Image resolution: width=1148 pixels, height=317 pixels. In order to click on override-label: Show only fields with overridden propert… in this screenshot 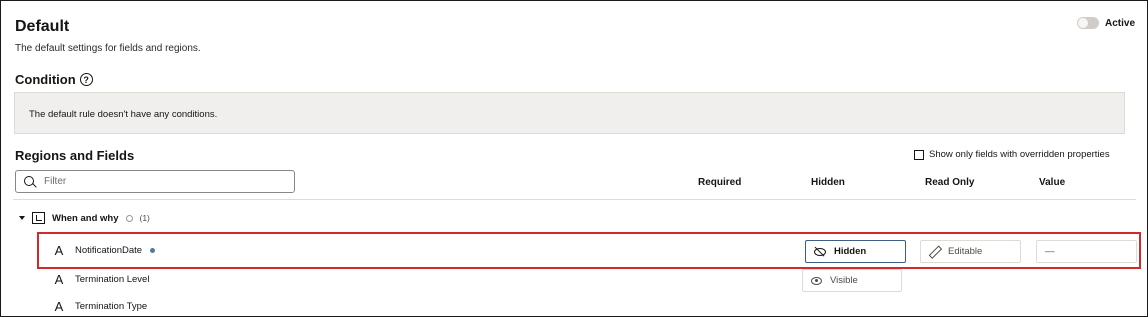, I will do `click(1019, 154)`.